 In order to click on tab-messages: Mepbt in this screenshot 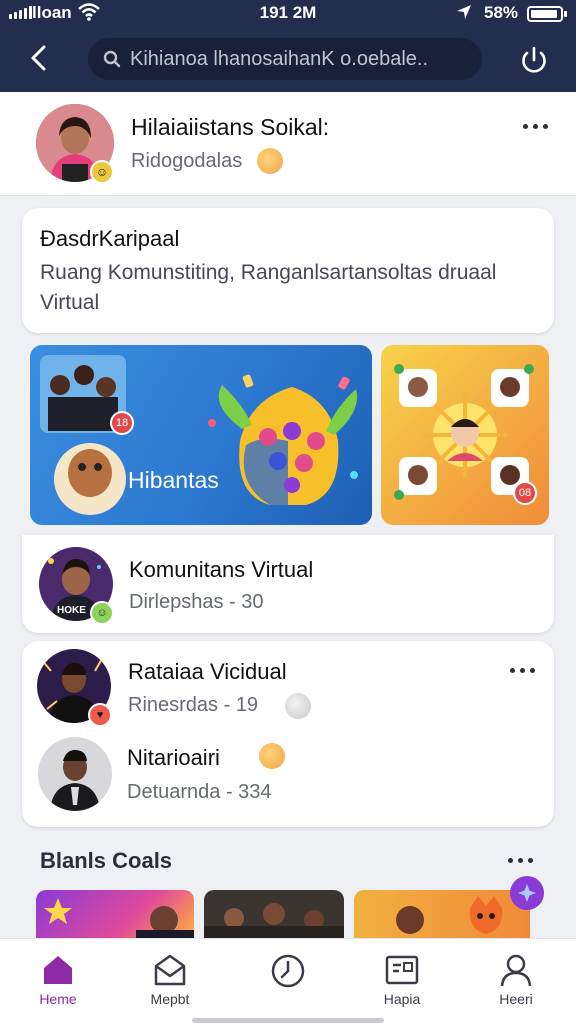, I will do `click(170, 981)`.